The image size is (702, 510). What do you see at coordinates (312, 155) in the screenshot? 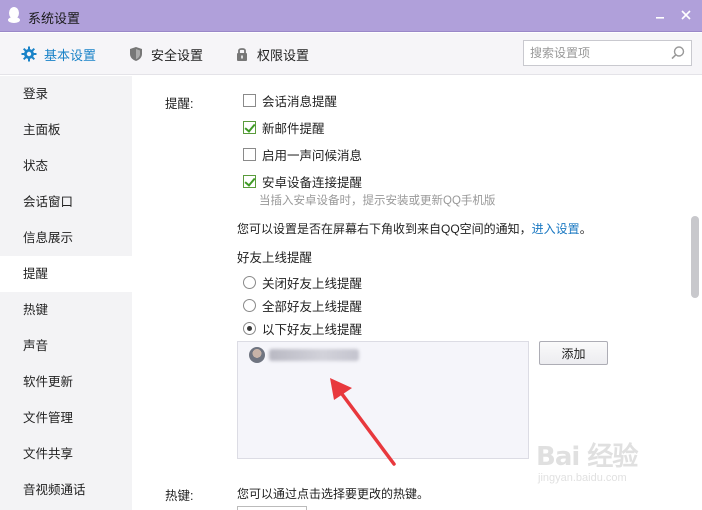
I see `checkbox-label: 启用一声问候消息` at bounding box center [312, 155].